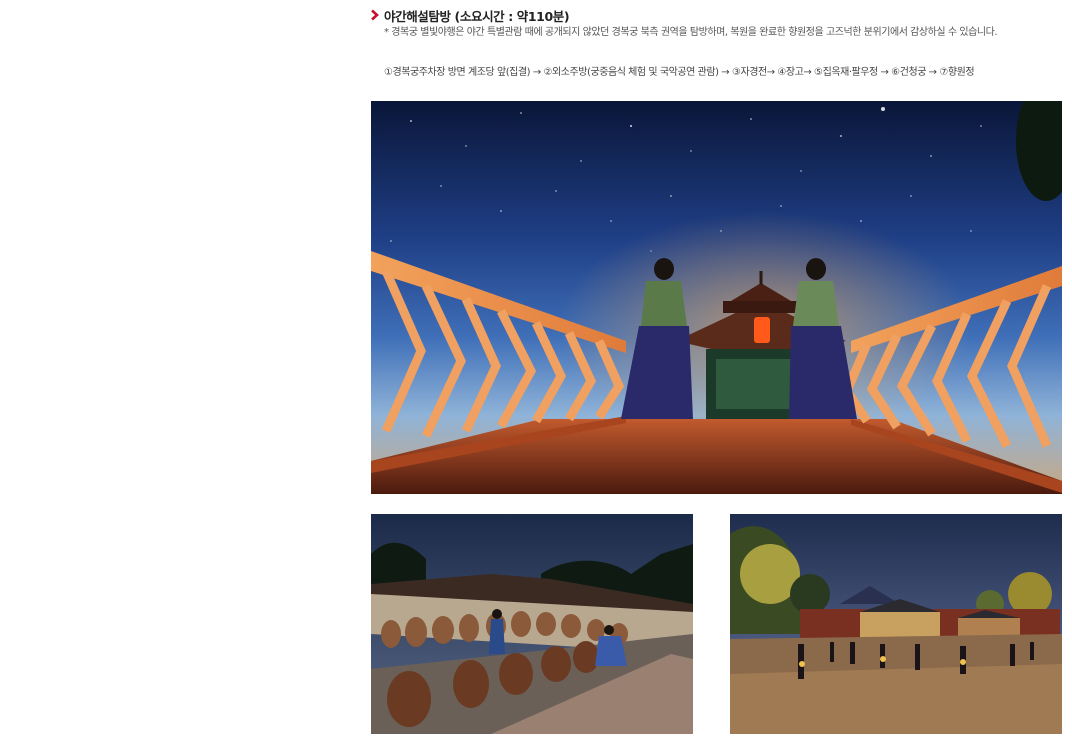 The width and height of the screenshot is (1072, 751). Describe the element at coordinates (532, 624) in the screenshot. I see `photo-jangdokdae-jars` at that location.